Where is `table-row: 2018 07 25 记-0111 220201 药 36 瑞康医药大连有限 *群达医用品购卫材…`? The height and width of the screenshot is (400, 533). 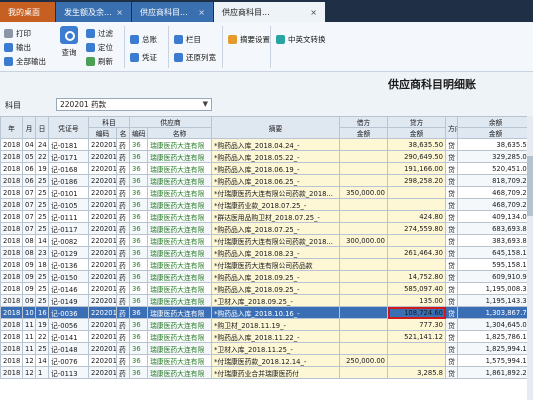 table-row: 2018 07 25 记-0111 220201 药 36 瑞康医药大连有限 *群达医用品购卫材… is located at coordinates (266, 216).